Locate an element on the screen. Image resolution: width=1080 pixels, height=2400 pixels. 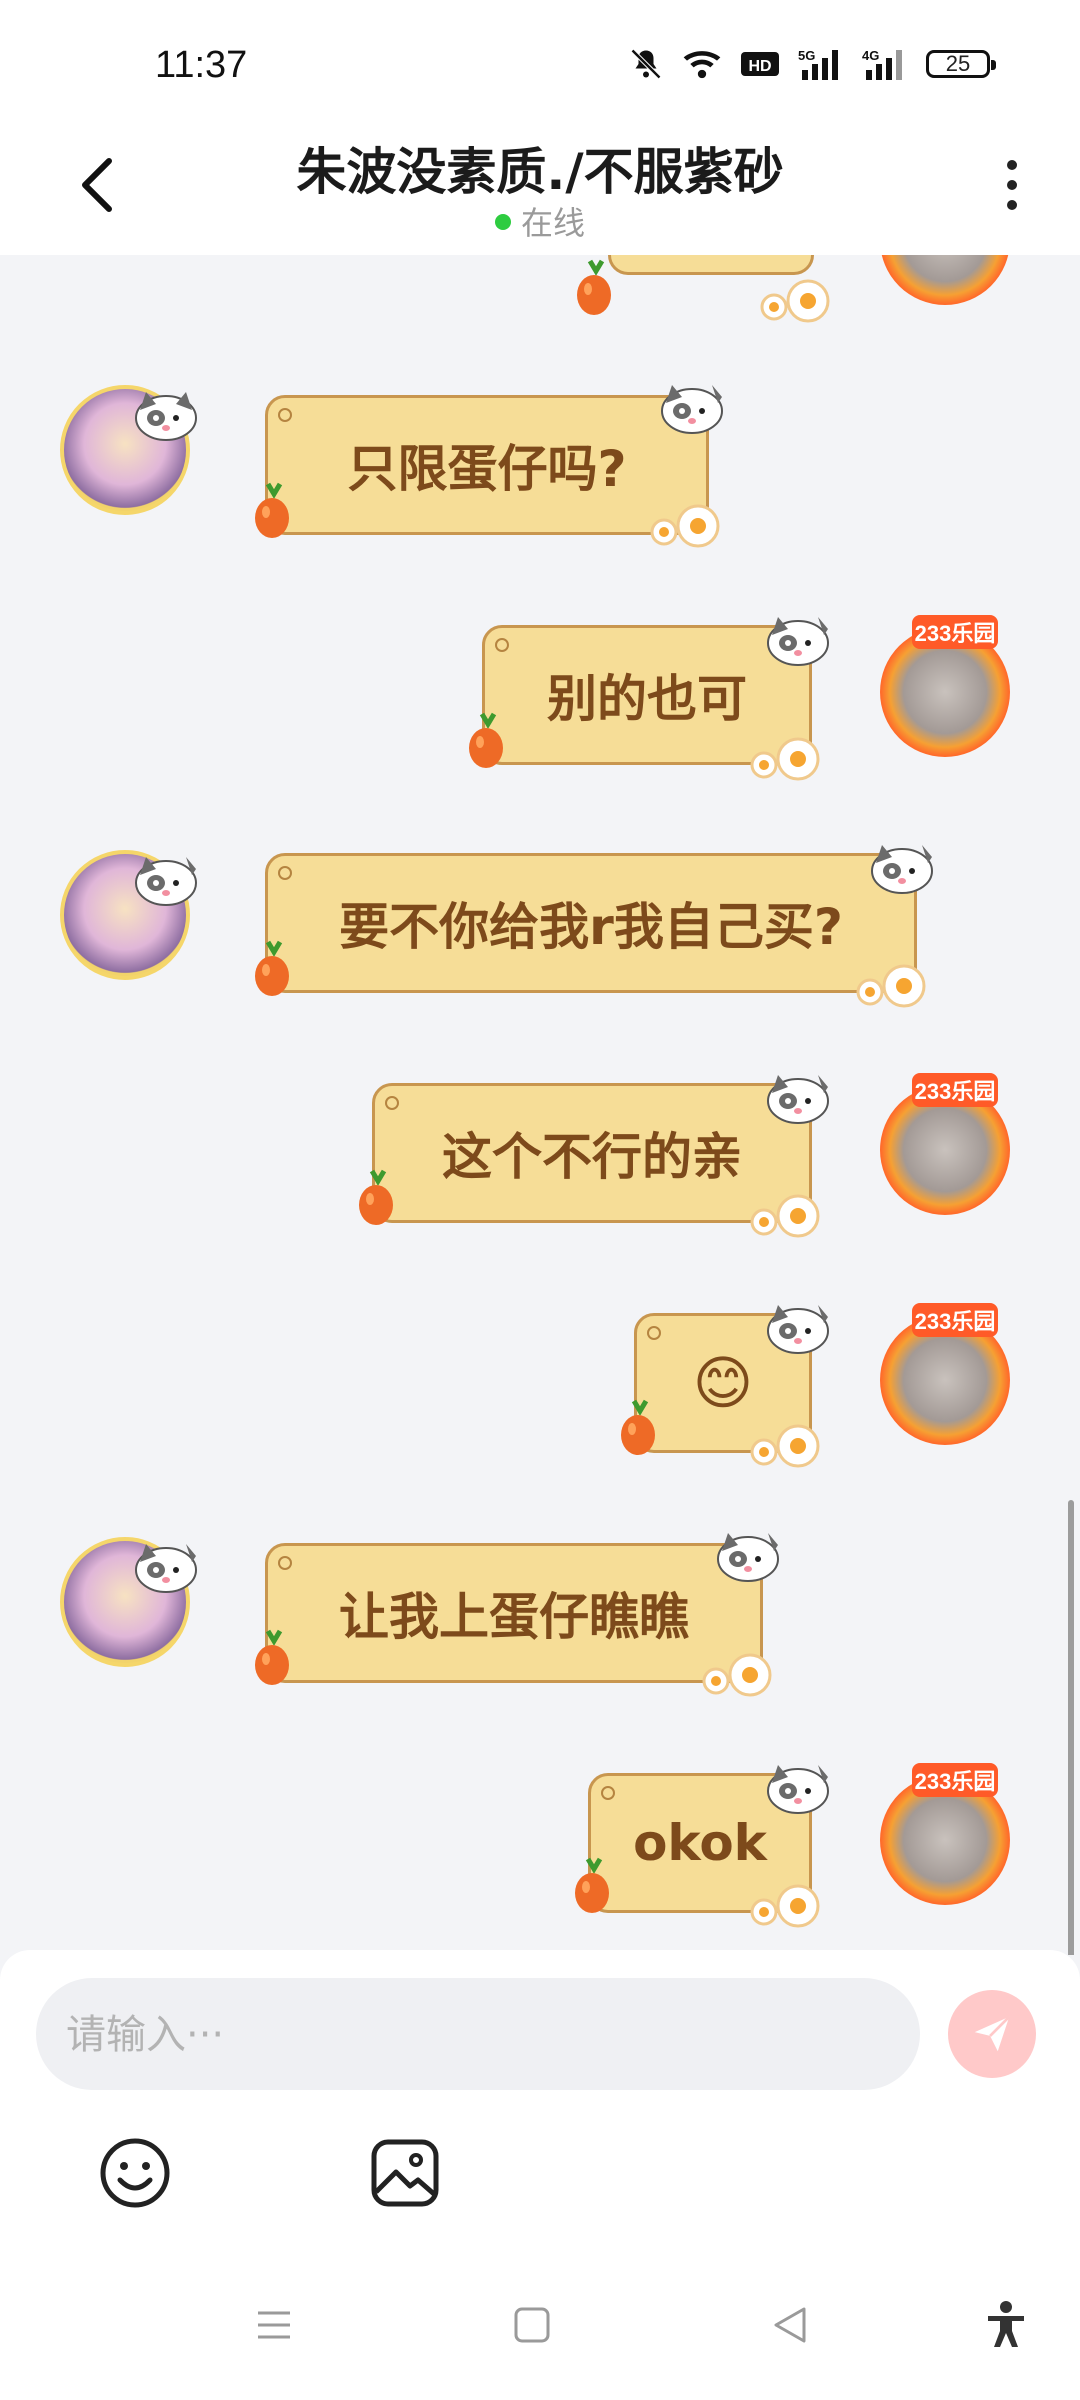
avatar-self is located at coordinates (945, 280).